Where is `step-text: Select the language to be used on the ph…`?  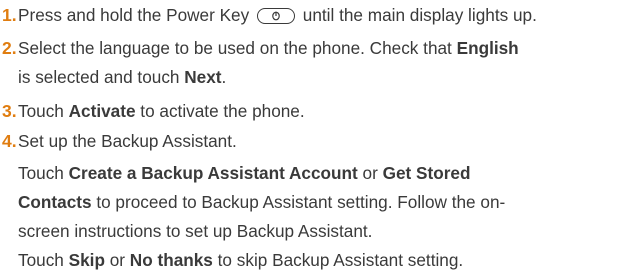
step-text: Select the language to be used on the ph… is located at coordinates (268, 48).